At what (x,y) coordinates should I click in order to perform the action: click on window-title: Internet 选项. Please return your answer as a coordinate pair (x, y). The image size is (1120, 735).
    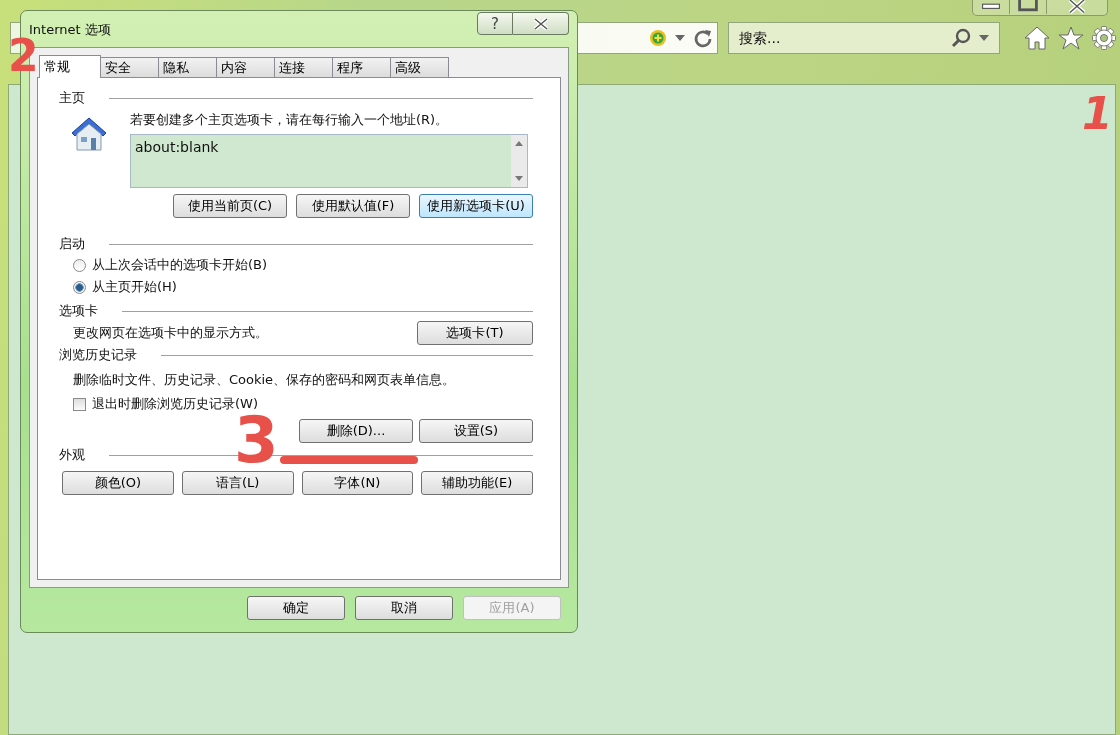
    Looking at the image, I should click on (70, 29).